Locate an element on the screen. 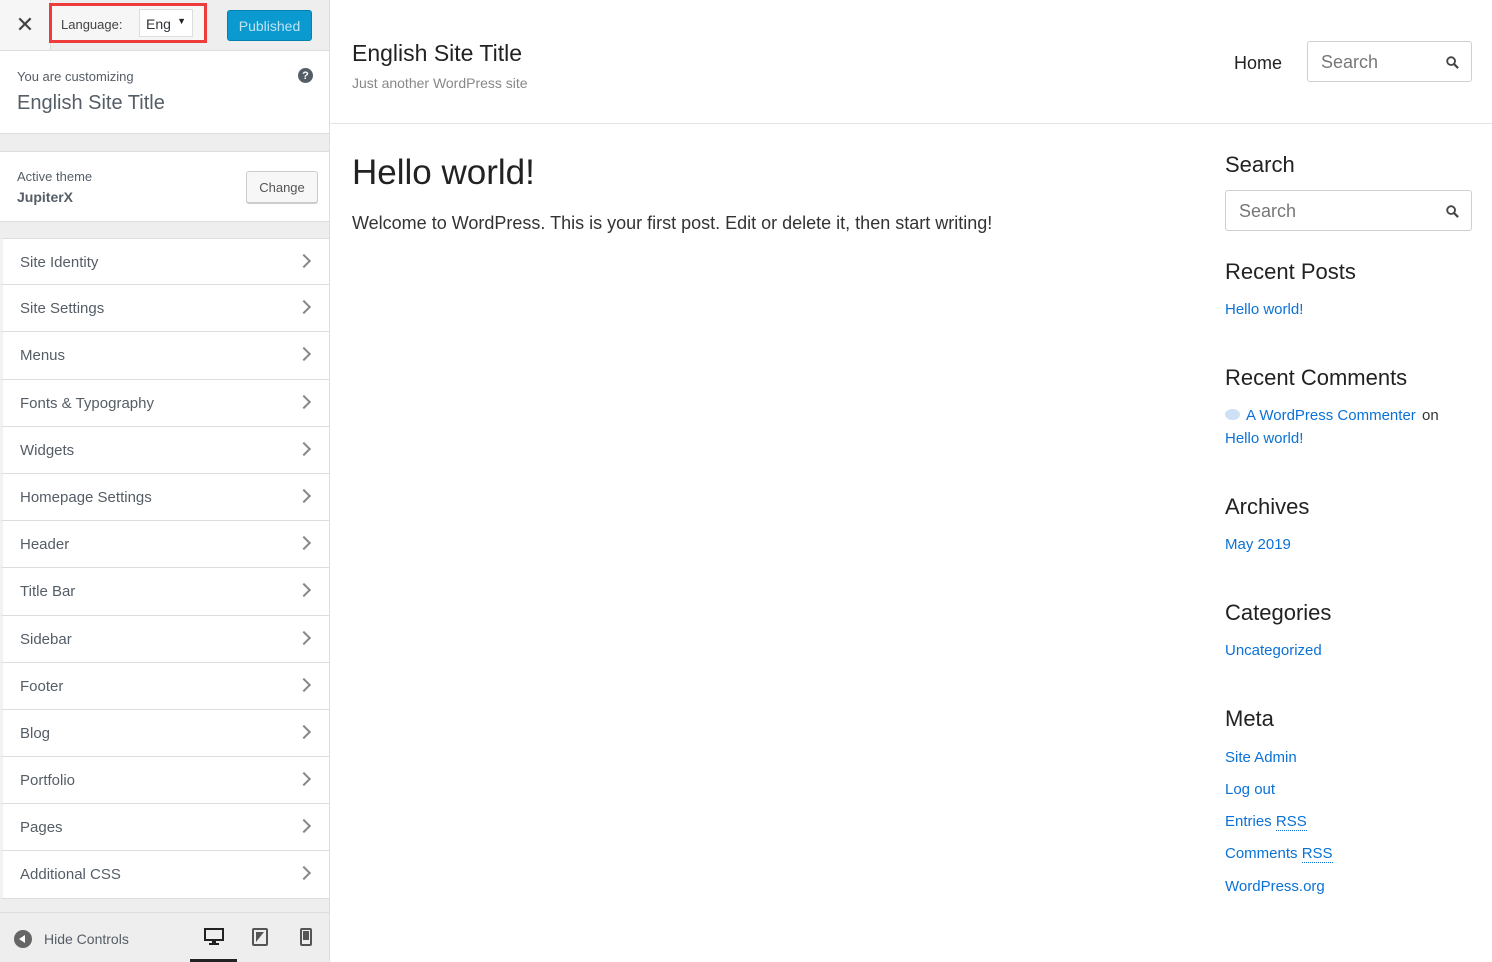 This screenshot has height=962, width=1492. widget-title-recent-posts: Recent Posts is located at coordinates (1290, 271).